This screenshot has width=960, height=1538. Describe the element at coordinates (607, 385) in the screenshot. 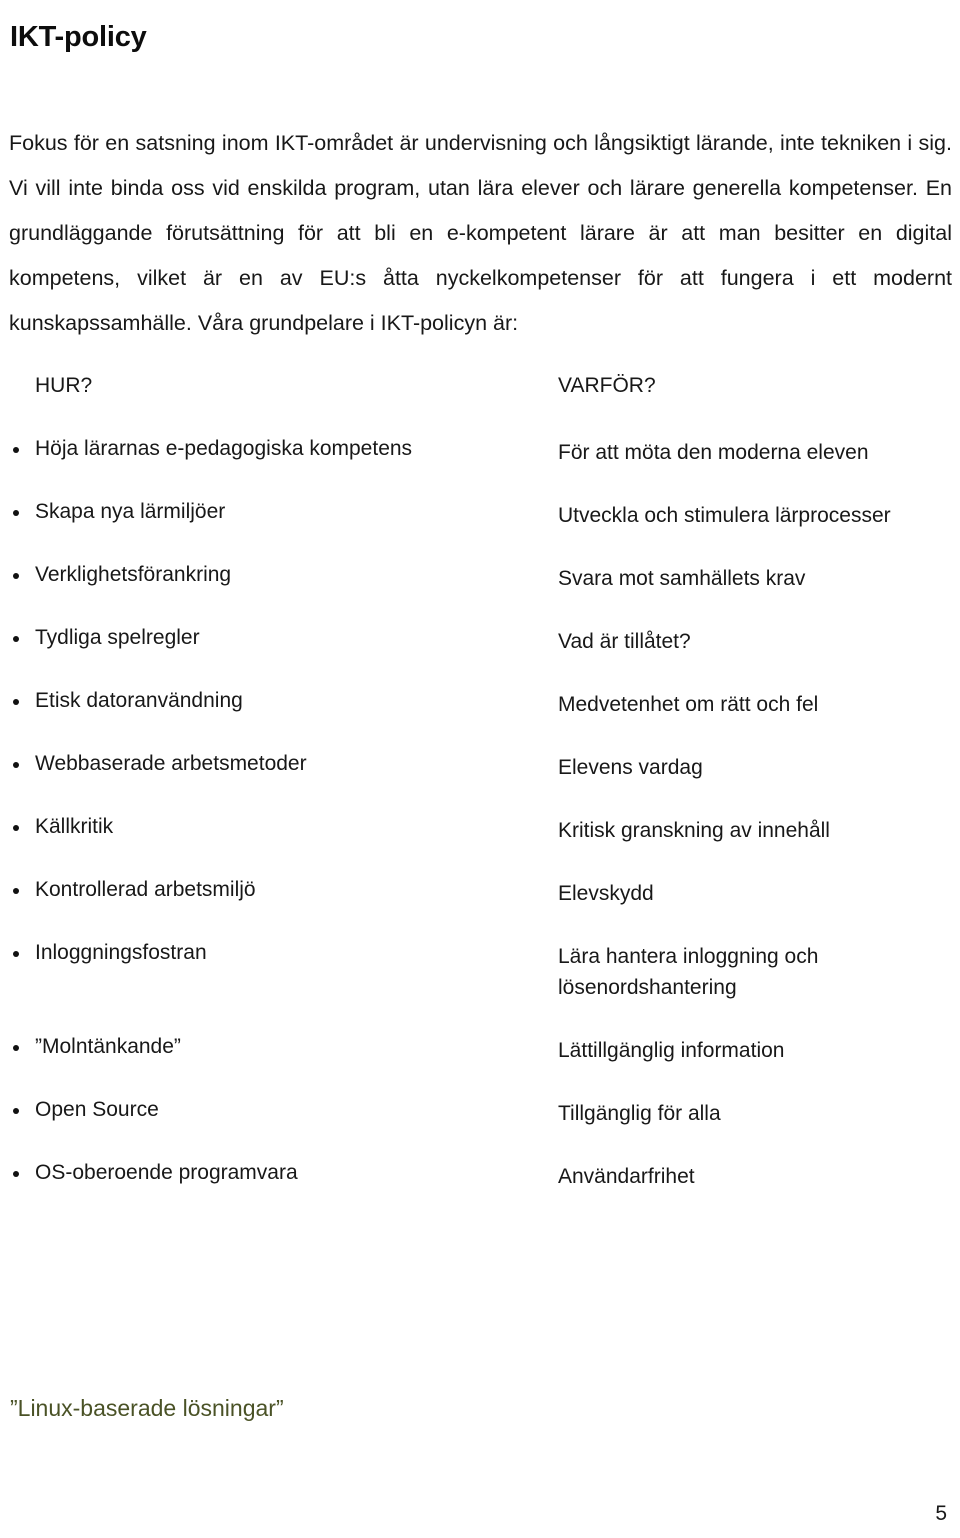

I see `column-header-why: VARFÖR?` at that location.